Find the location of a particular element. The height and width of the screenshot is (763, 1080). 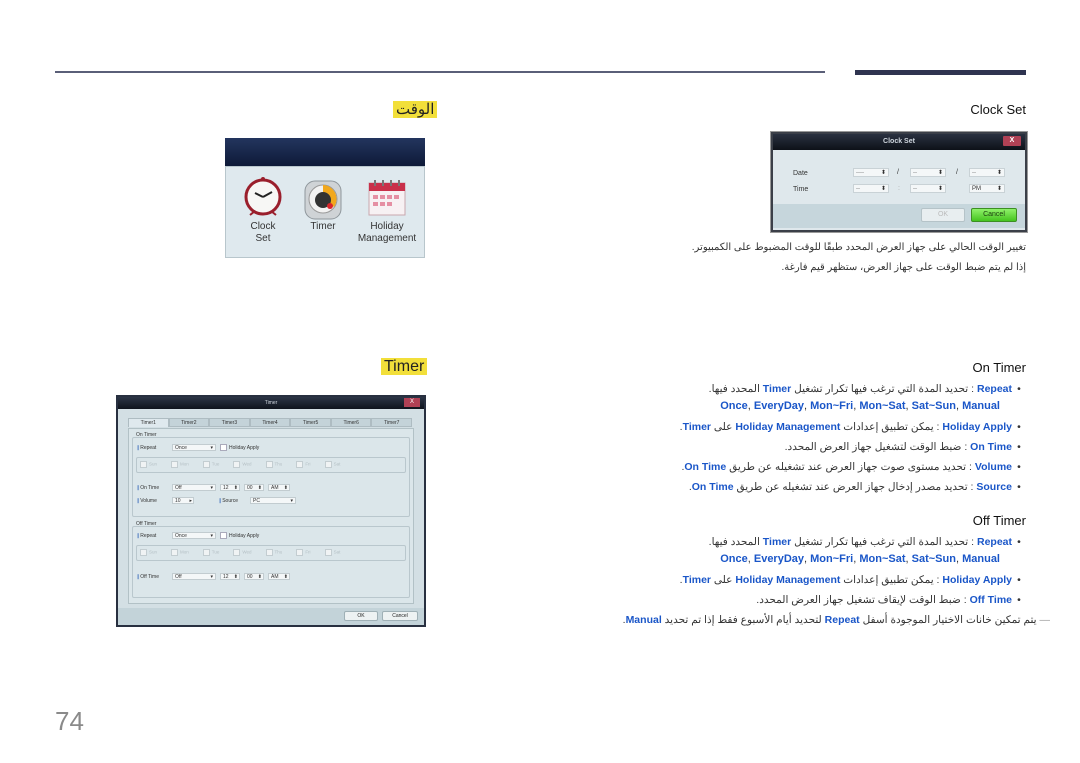

off-days-list: Sun Mon Tue Wed Thu Fri Sat is located at coordinates (240, 552).